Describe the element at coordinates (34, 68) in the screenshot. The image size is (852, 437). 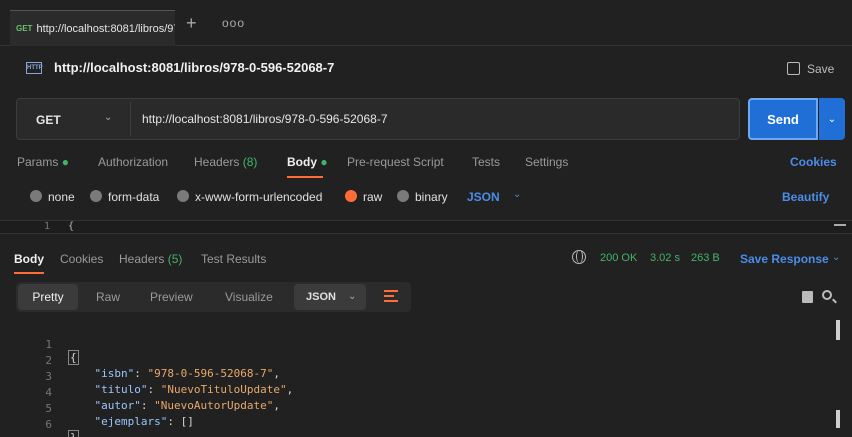
I see `http-icon: HTTP` at that location.